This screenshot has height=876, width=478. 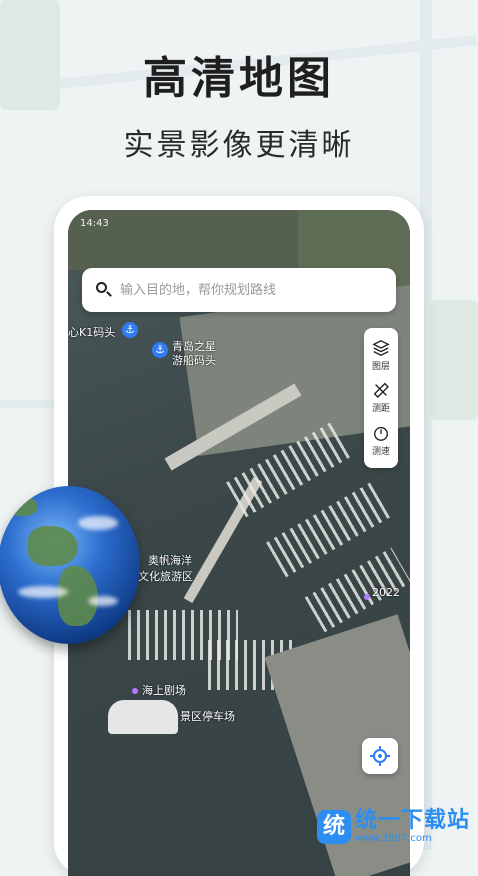 What do you see at coordinates (250, 290) in the screenshot?
I see `search-input` at bounding box center [250, 290].